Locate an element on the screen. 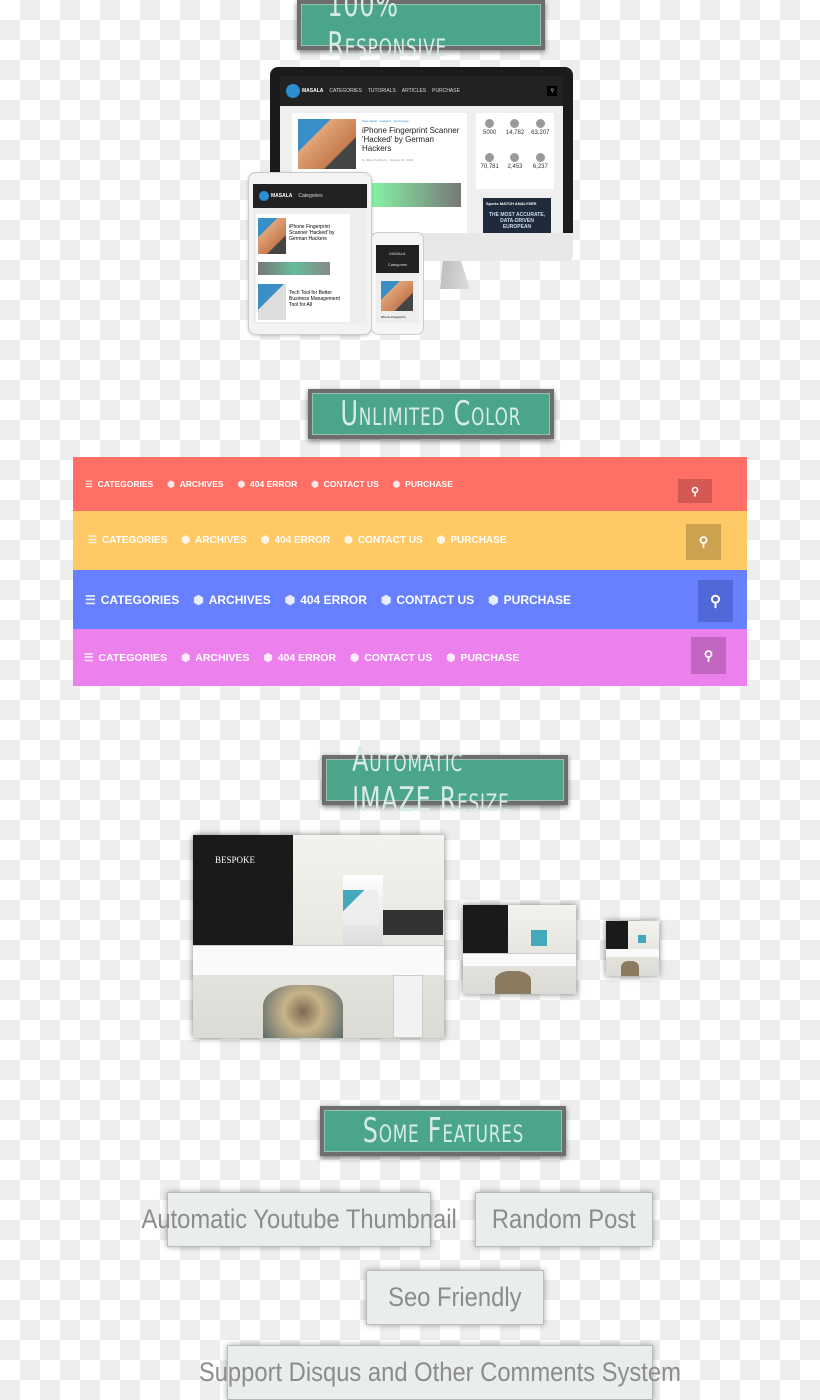 This screenshot has width=820, height=1400. social-stats: 5000 14,782 63,207 70,781 2,453 6,237 is located at coordinates (515, 151).